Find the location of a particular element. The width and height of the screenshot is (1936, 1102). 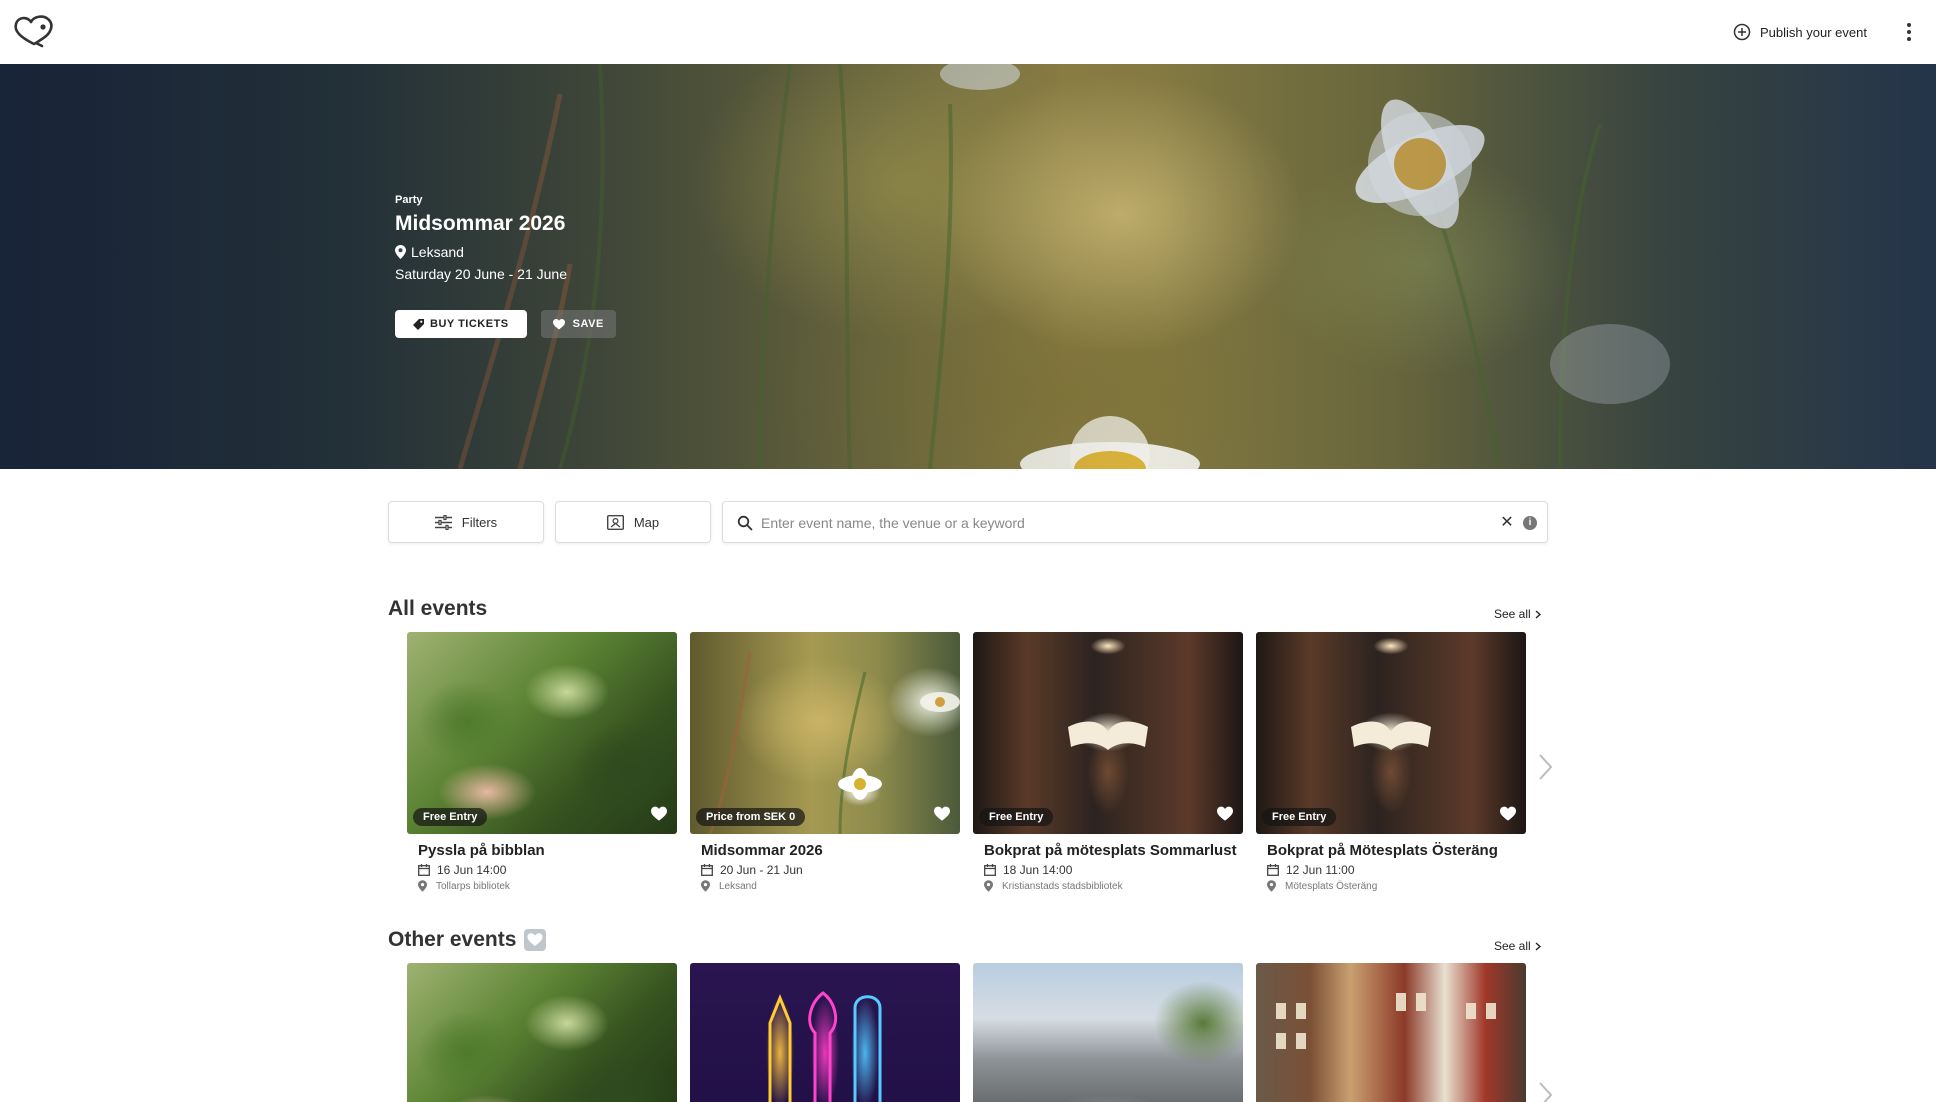

event-card-title: Bokprat på mötesplats Sommarlust is located at coordinates (1111, 850).